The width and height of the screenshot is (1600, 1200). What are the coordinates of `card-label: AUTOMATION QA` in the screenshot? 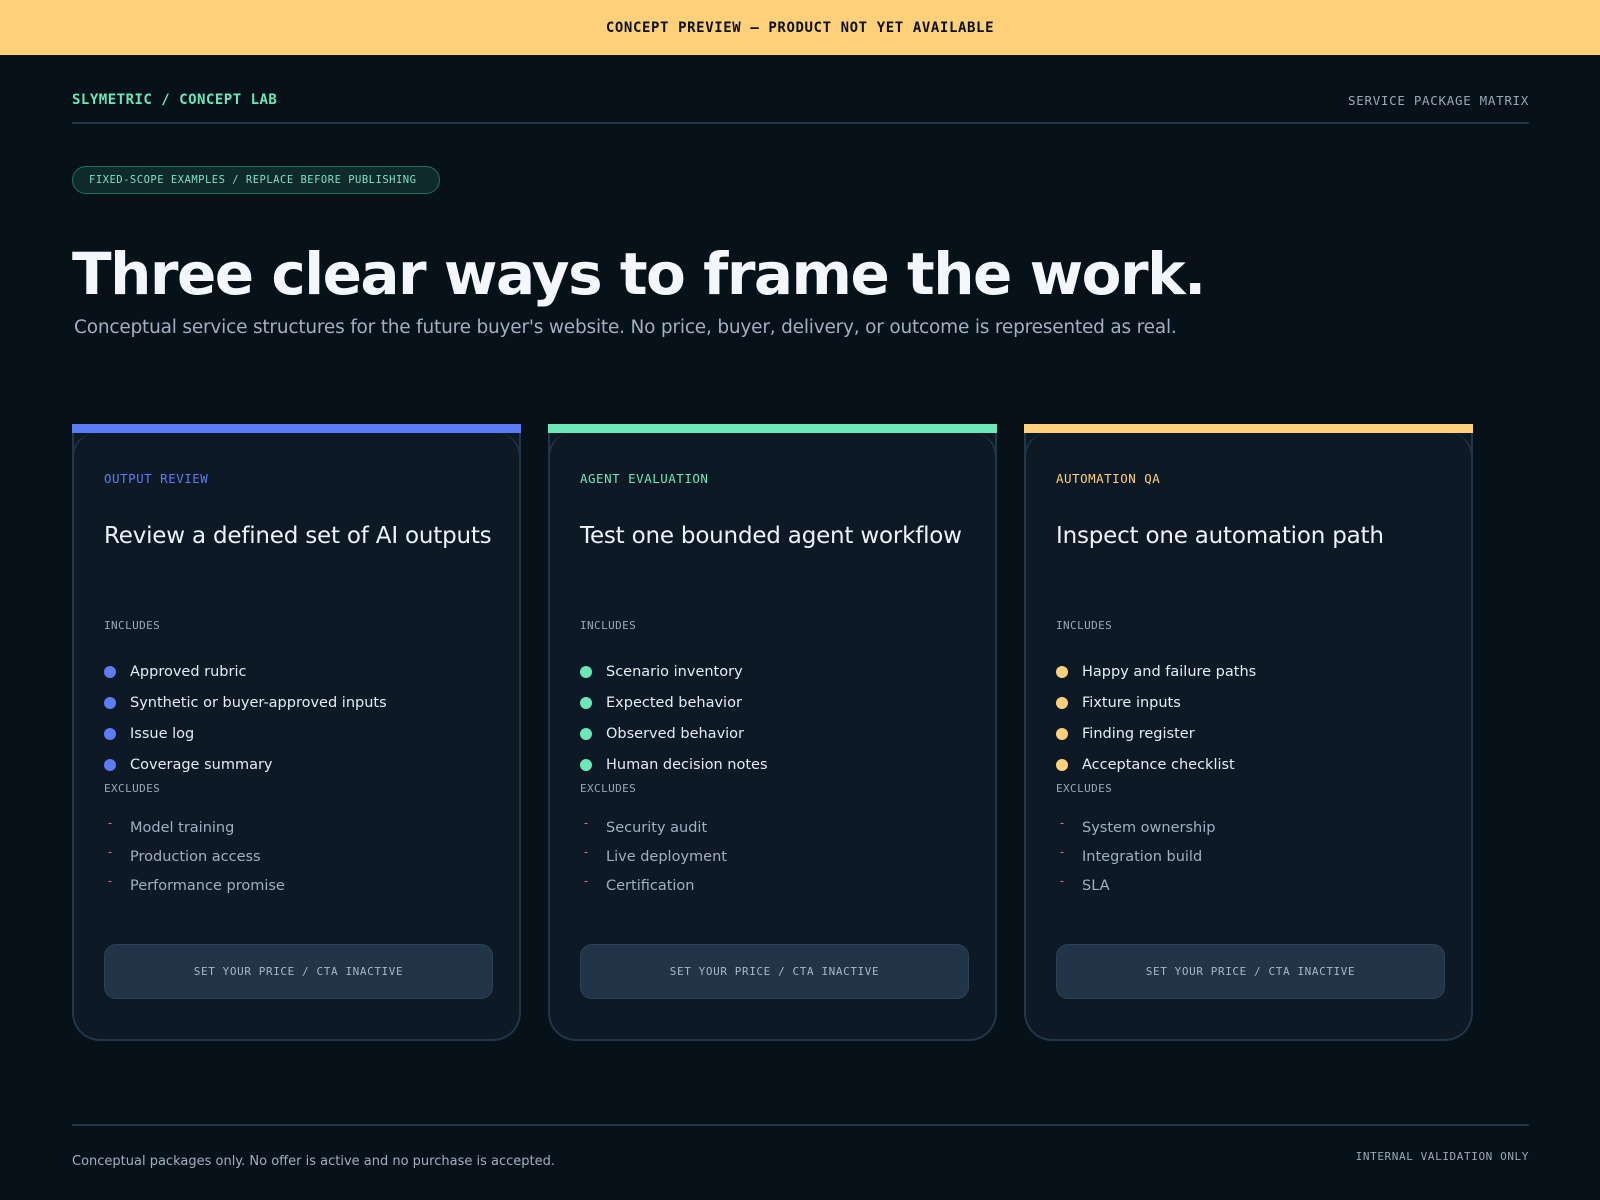 It's located at (1108, 478).